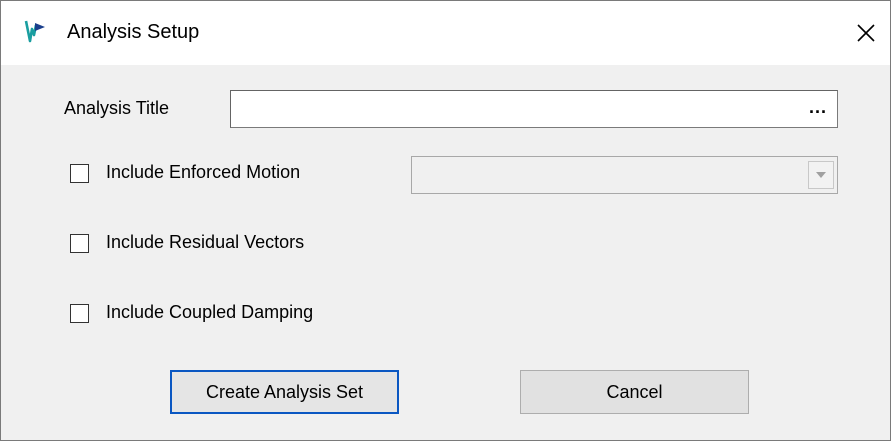 The image size is (891, 441). I want to click on enforced-motion-select, so click(624, 175).